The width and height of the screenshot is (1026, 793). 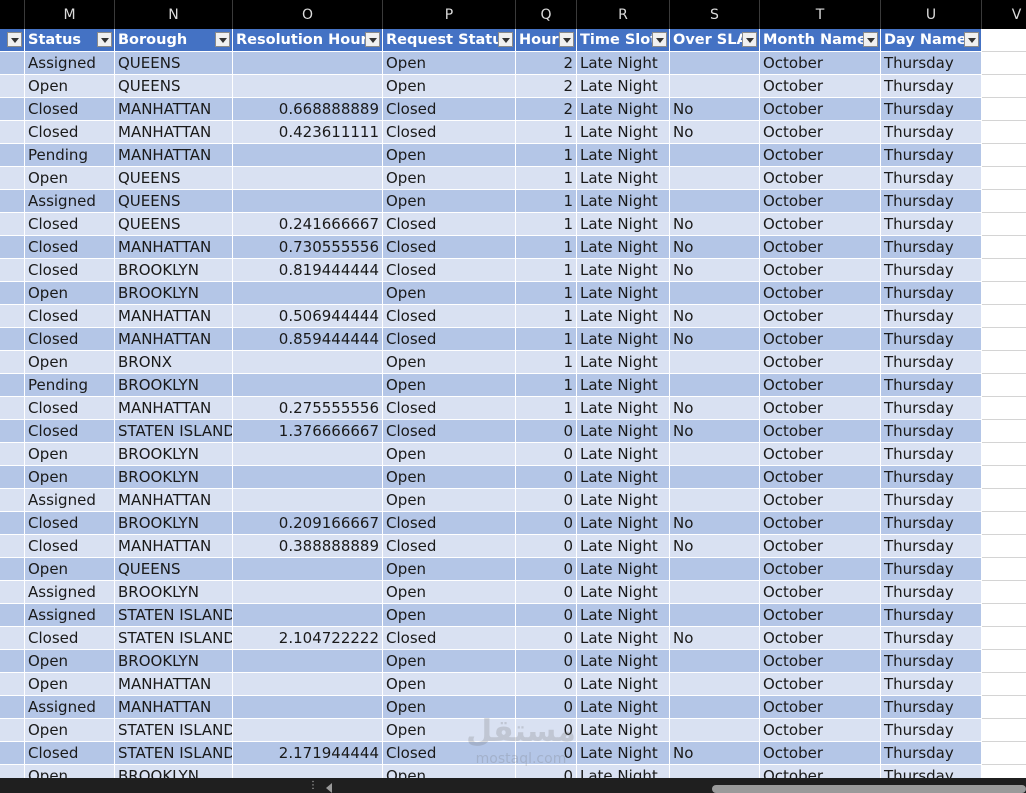 What do you see at coordinates (546, 14) in the screenshot?
I see `column-letter-q: Q` at bounding box center [546, 14].